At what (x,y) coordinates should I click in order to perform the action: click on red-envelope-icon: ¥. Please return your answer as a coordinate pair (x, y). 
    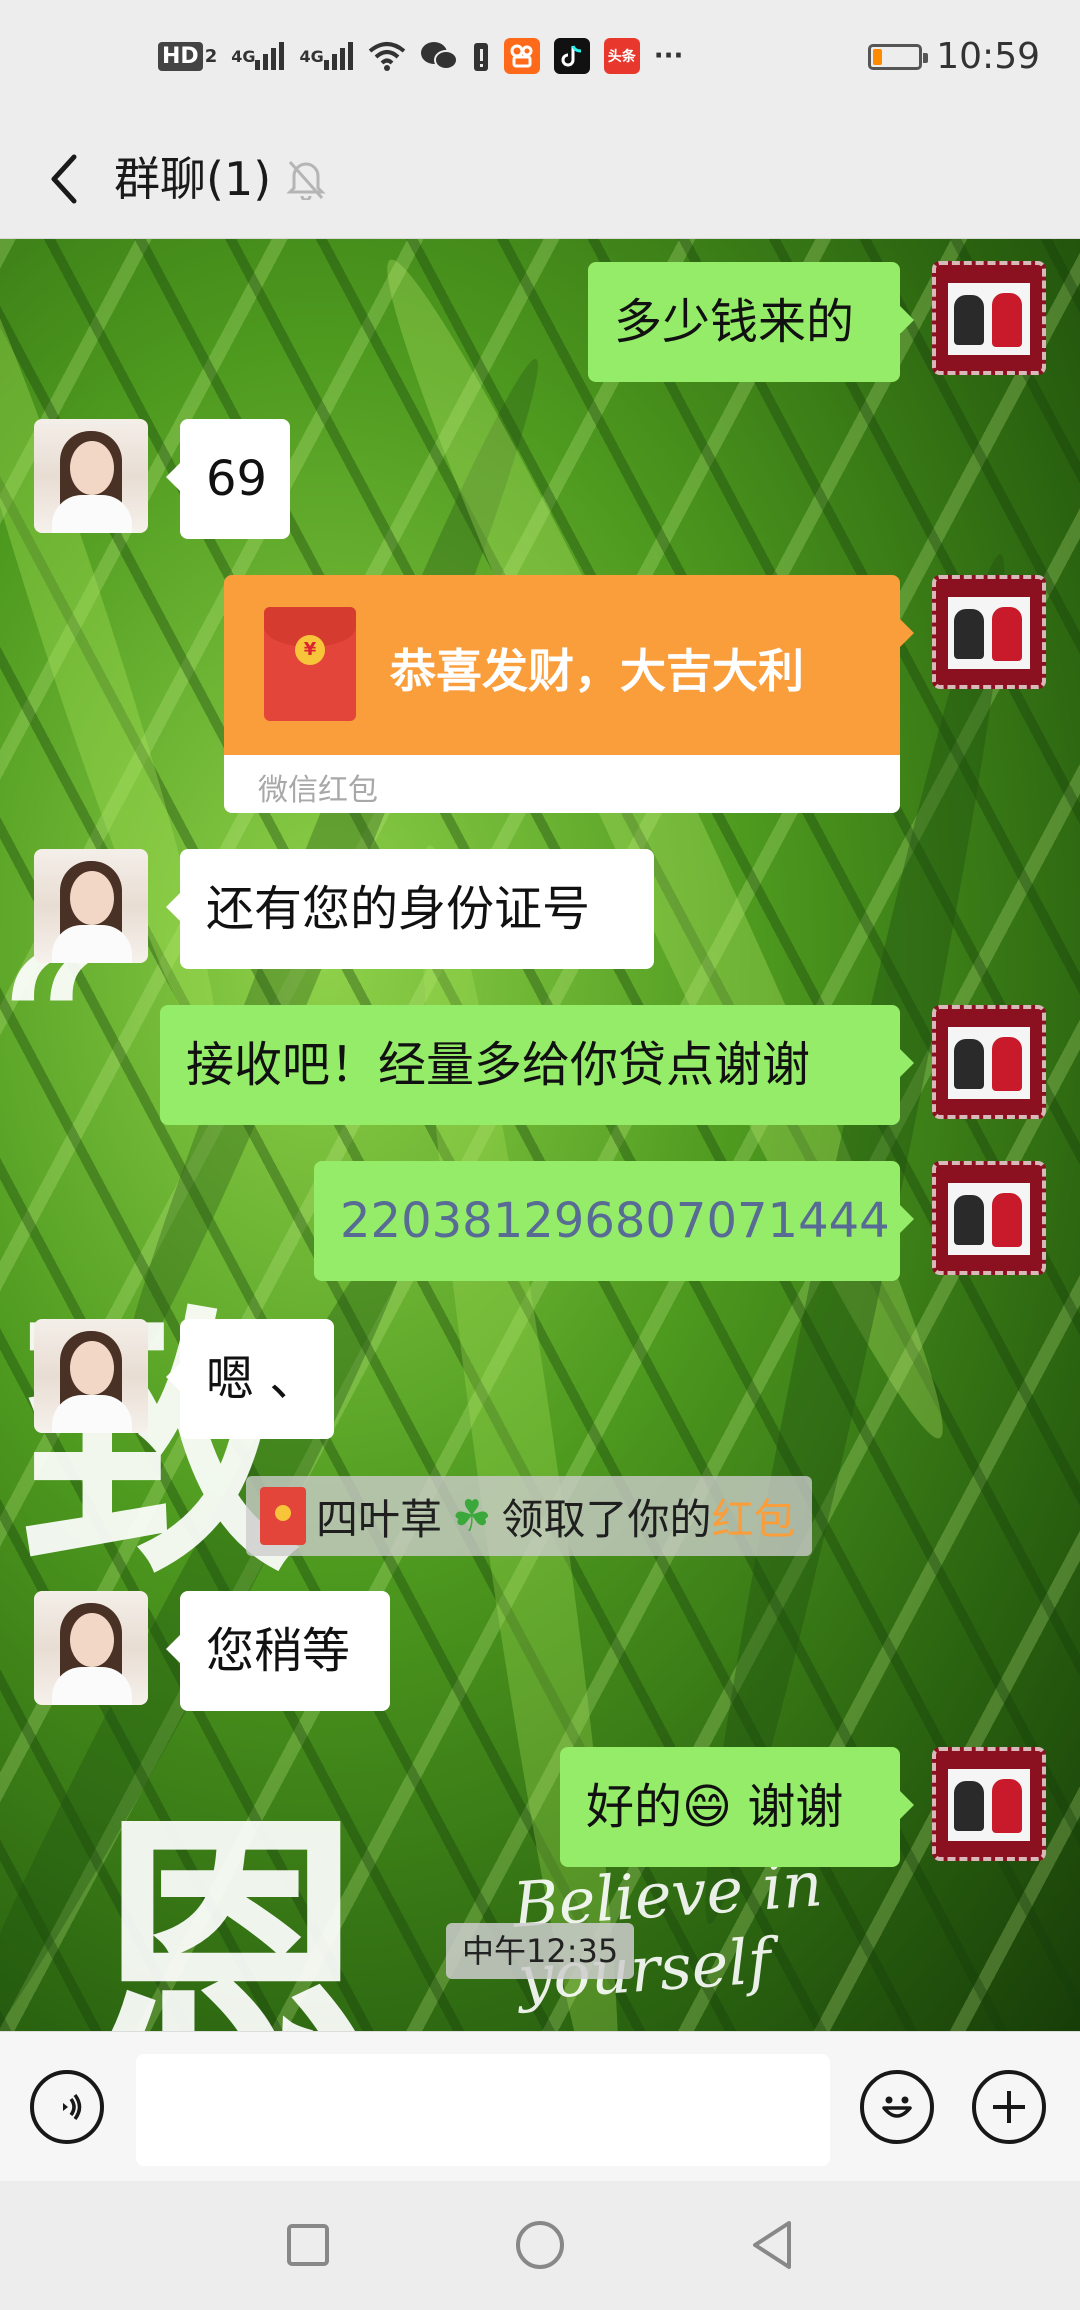
    Looking at the image, I should click on (310, 664).